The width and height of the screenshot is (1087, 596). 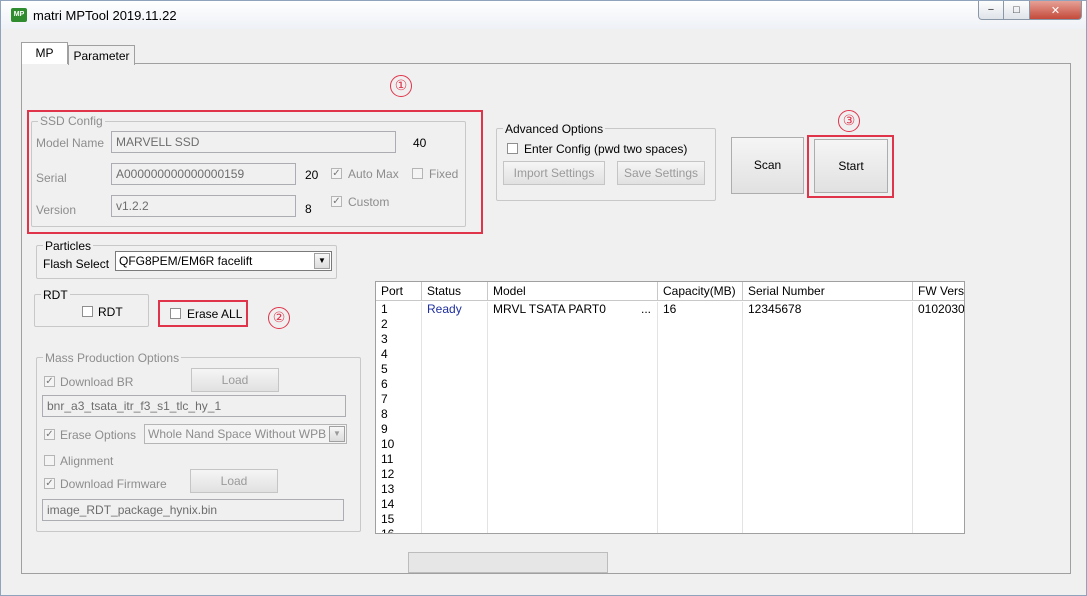 What do you see at coordinates (1017, 10) in the screenshot?
I see `maximize-button: □` at bounding box center [1017, 10].